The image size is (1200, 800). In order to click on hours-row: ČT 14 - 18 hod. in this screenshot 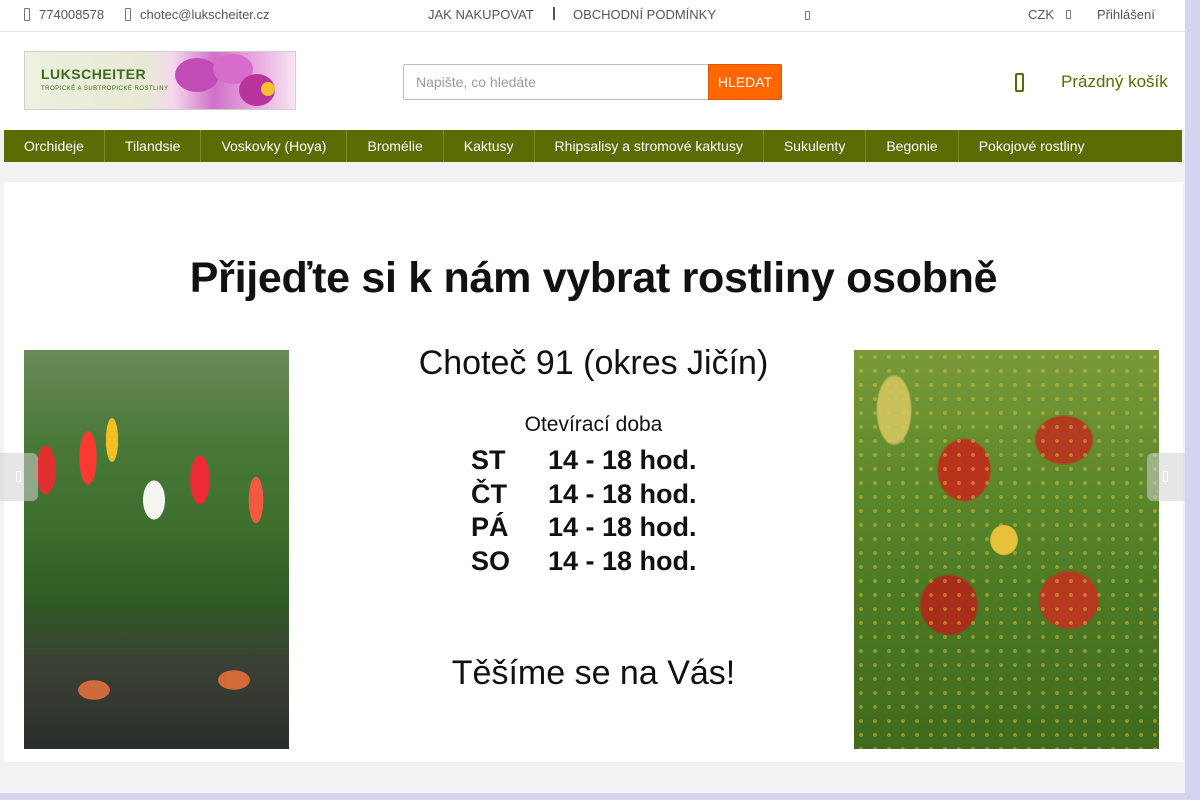, I will do `click(584, 495)`.